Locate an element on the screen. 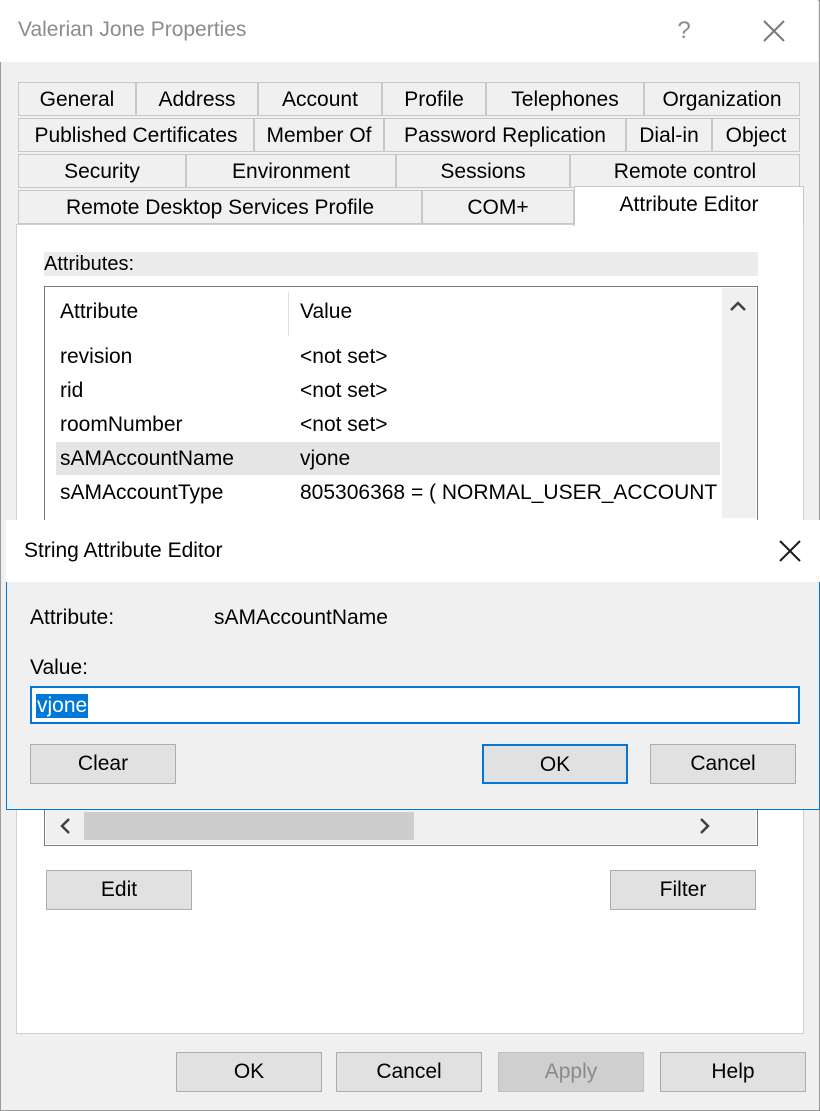 The width and height of the screenshot is (820, 1111). tab-security: Security is located at coordinates (102, 171).